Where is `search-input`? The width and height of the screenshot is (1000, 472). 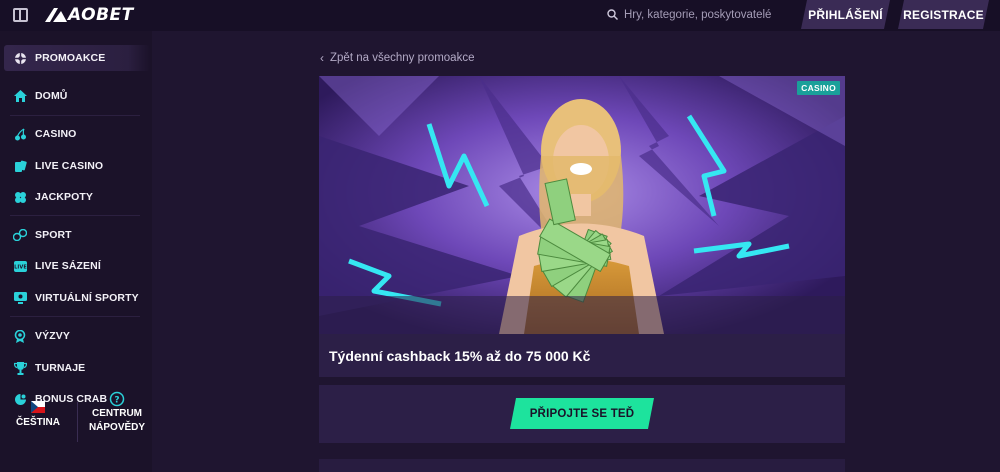 search-input is located at coordinates (709, 15).